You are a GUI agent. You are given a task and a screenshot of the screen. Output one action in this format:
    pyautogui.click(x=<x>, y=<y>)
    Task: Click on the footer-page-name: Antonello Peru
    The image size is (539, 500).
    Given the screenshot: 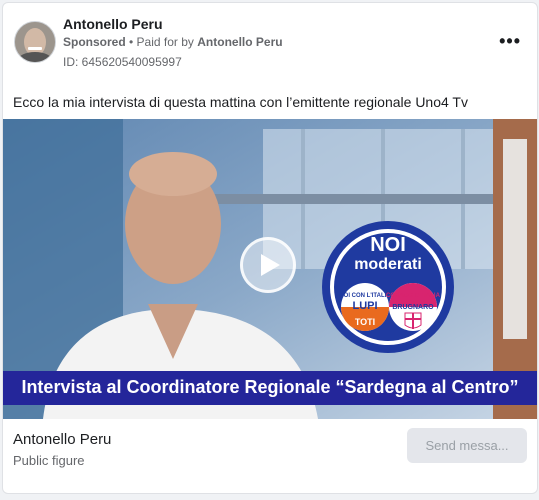 What is the action you would take?
    pyautogui.click(x=62, y=439)
    